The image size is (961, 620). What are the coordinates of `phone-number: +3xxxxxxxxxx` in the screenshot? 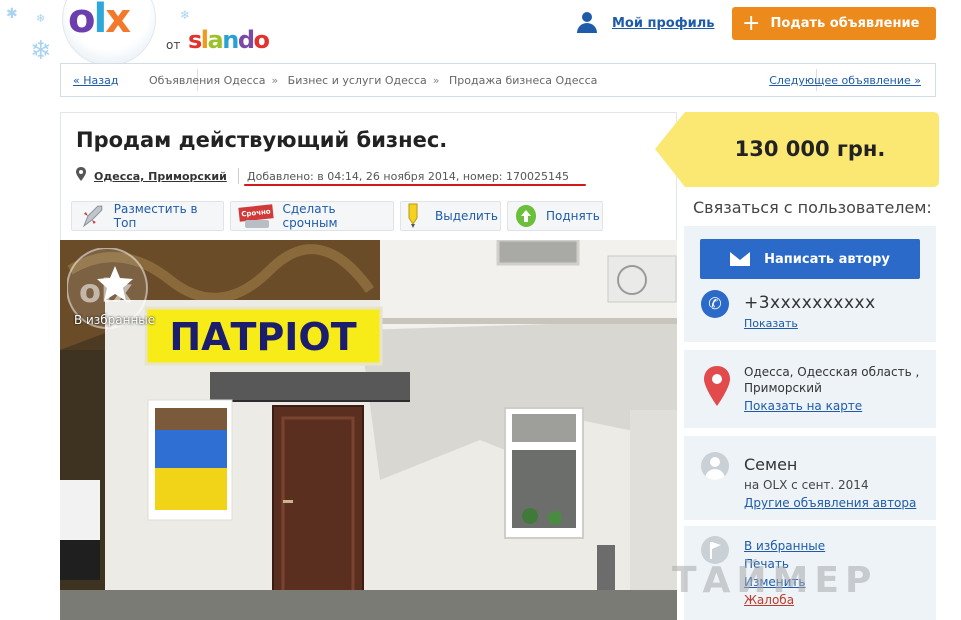 It's located at (810, 303).